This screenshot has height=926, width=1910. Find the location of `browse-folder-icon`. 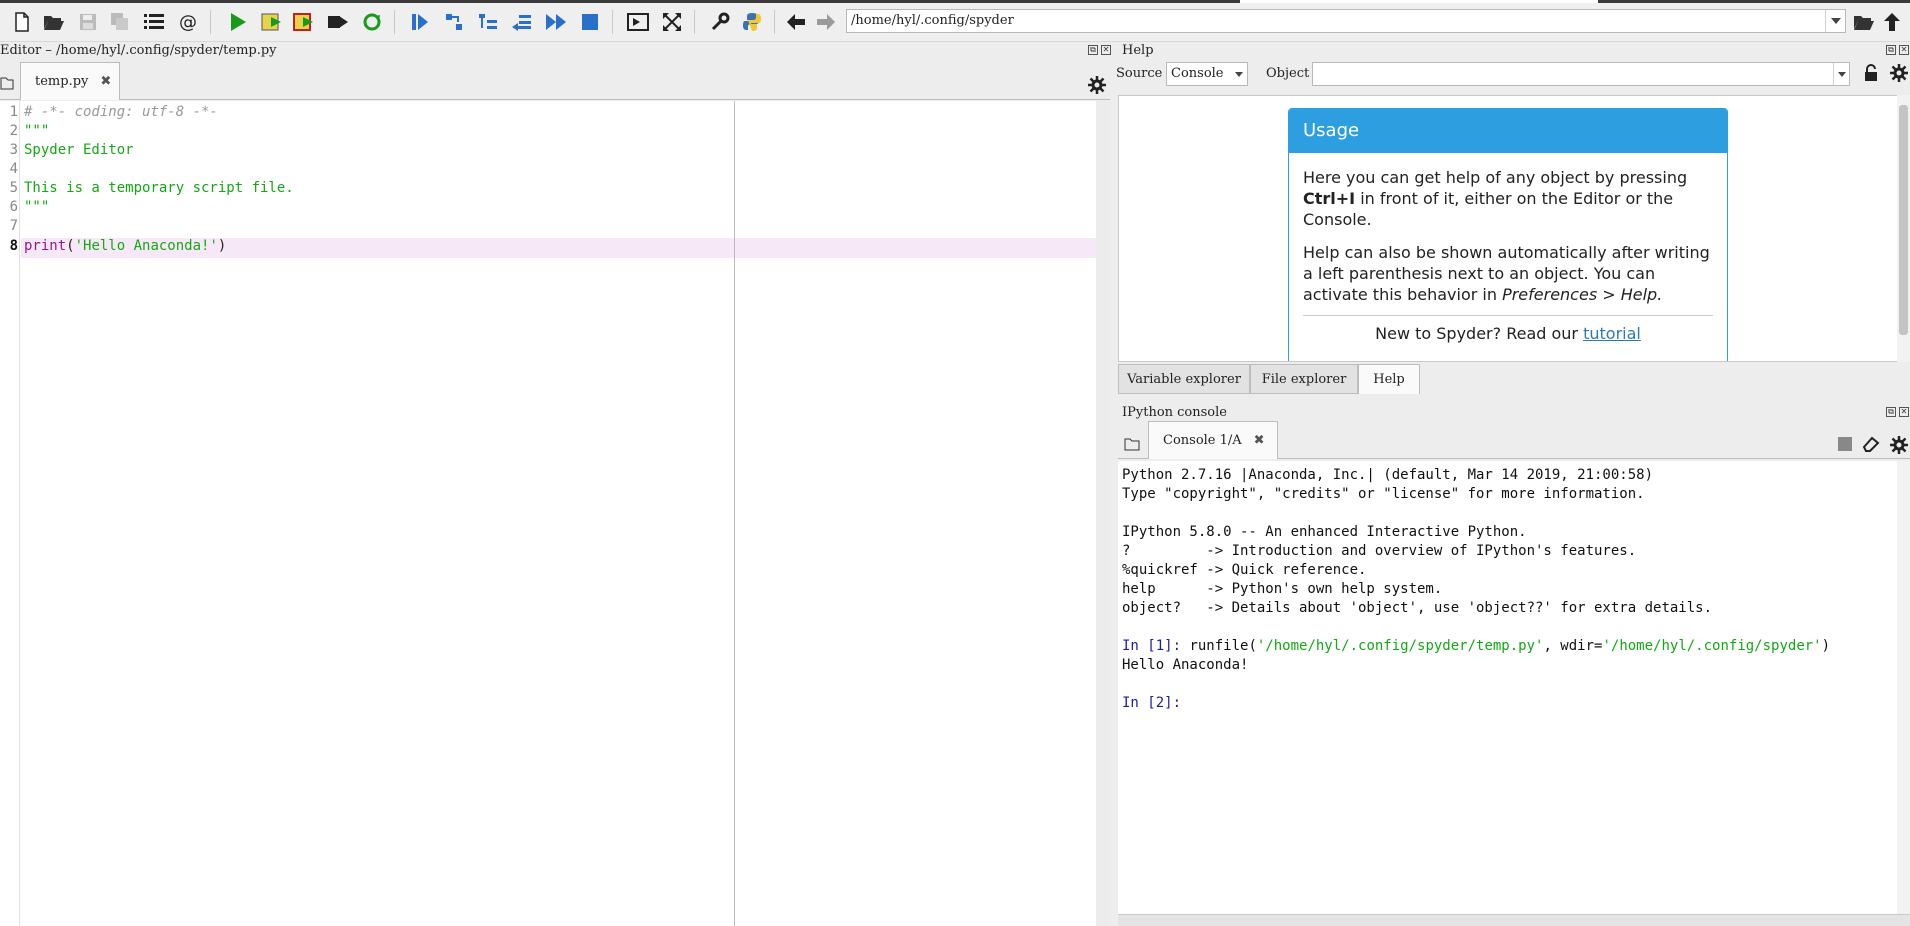

browse-folder-icon is located at coordinates (1864, 22).